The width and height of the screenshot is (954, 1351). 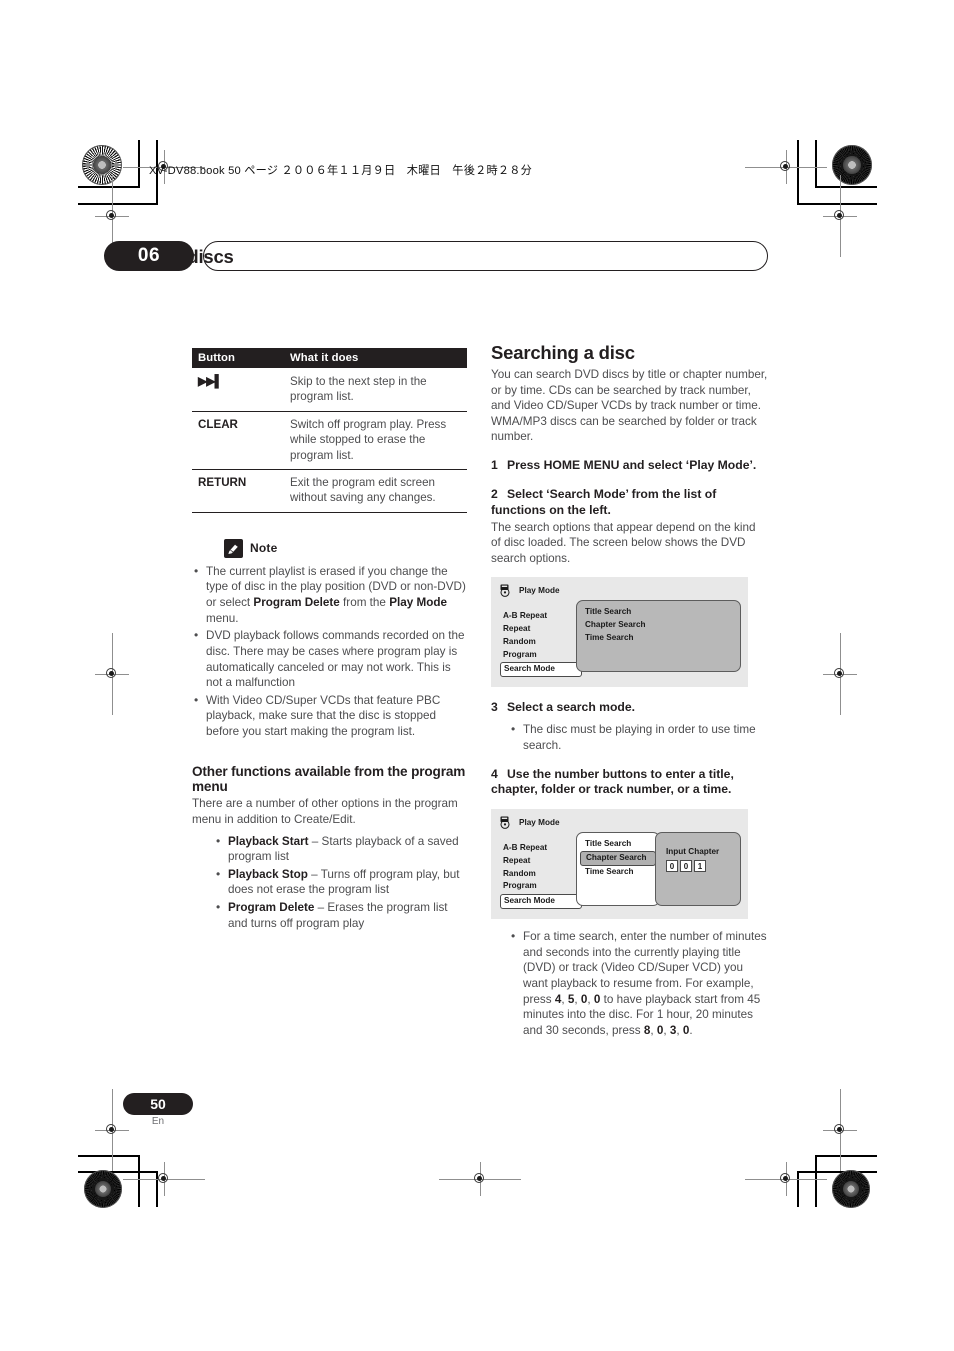 I want to click on registration-mark-lower-right, so click(x=840, y=1130).